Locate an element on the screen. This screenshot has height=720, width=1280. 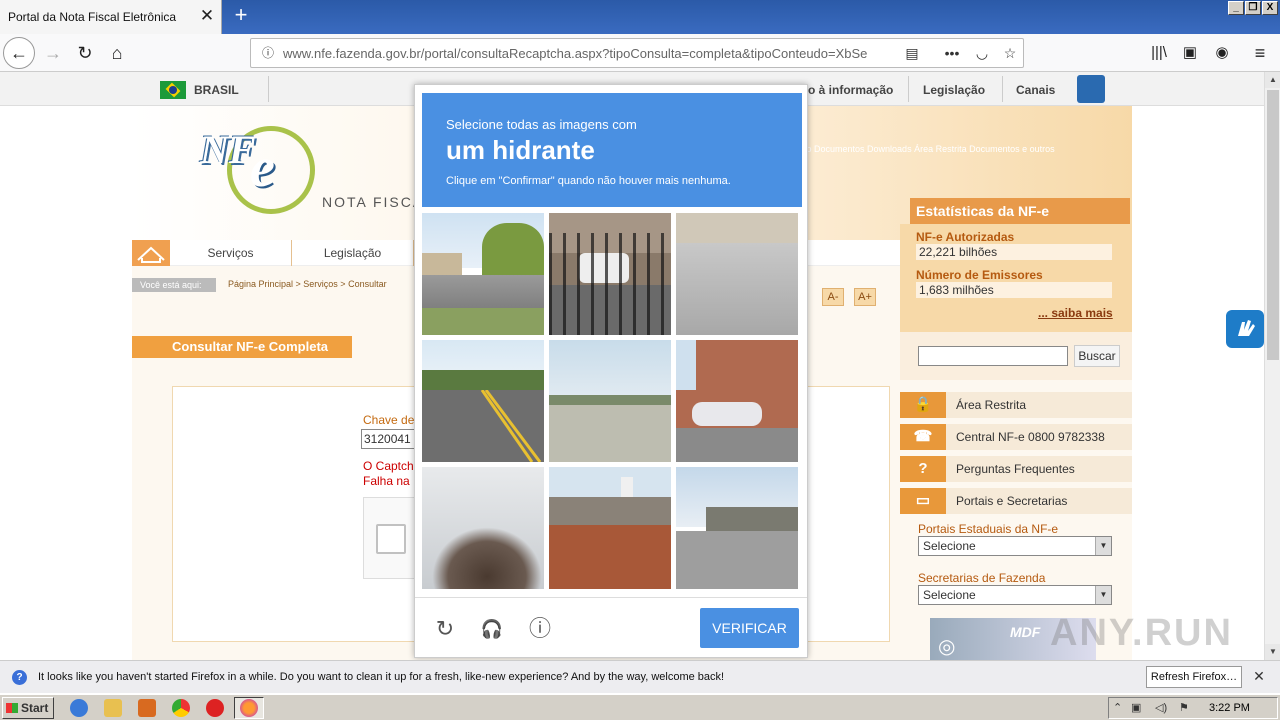
accessibility-hand-icon is located at coordinates (1245, 329).